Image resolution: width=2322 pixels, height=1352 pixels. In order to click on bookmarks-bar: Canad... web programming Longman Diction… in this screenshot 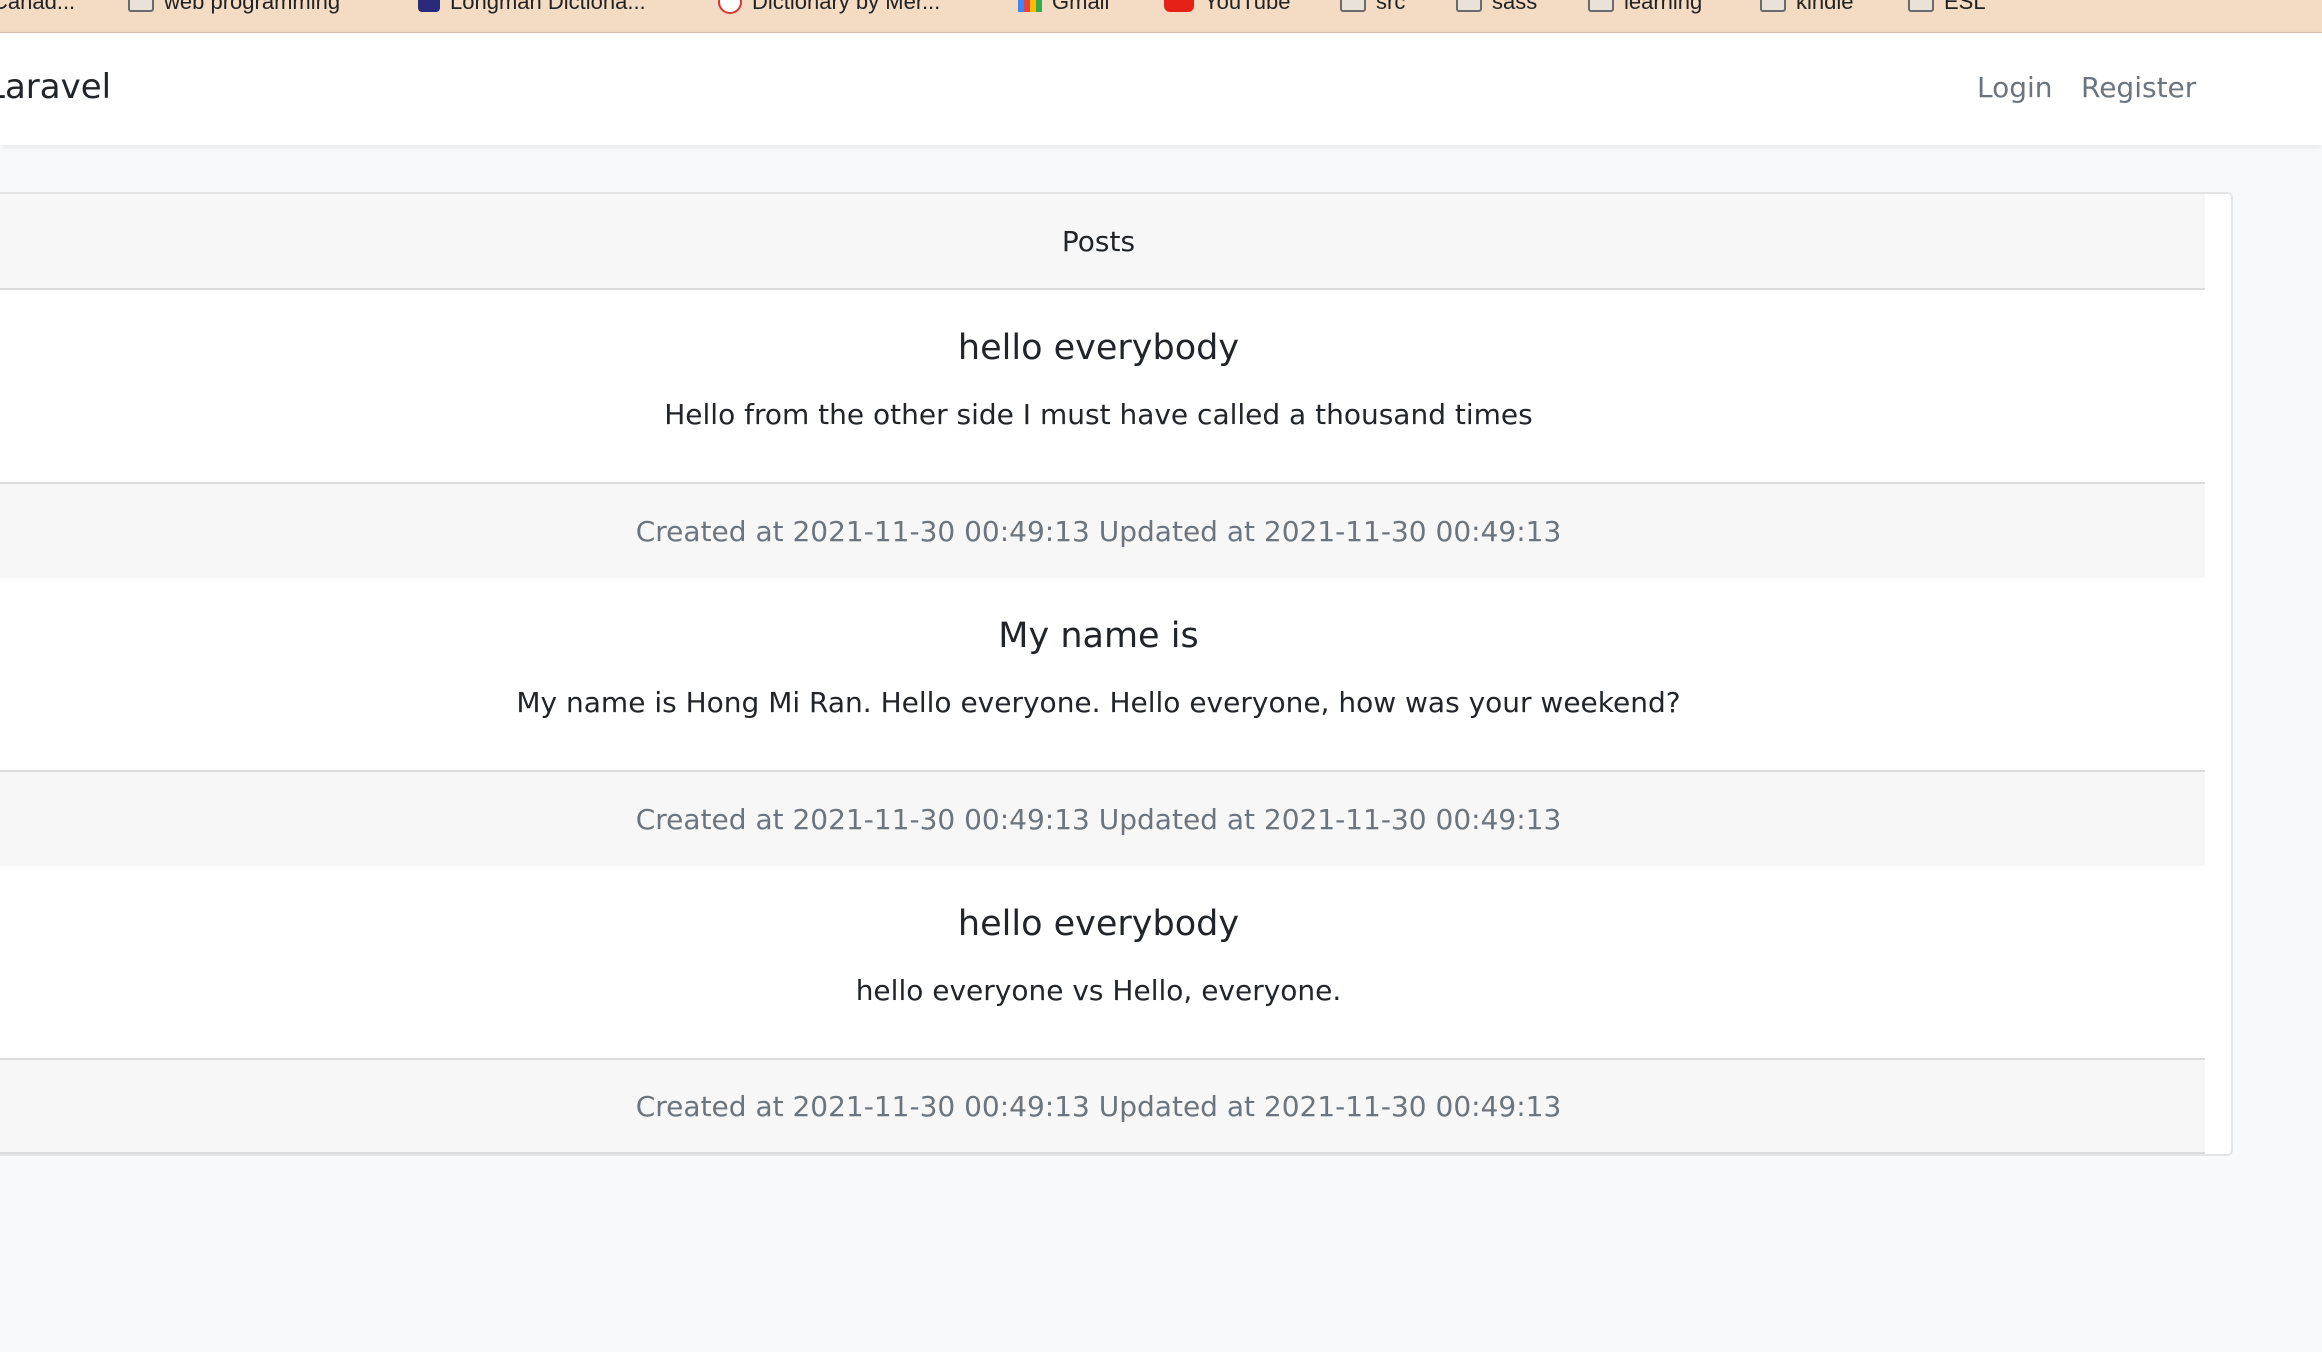, I will do `click(1161, 16)`.